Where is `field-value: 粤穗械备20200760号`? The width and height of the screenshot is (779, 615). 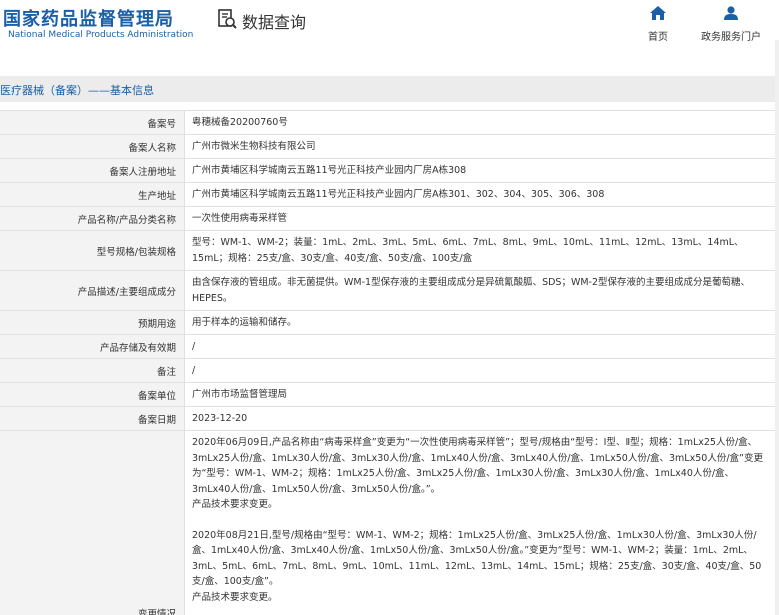
field-value: 粤穗械备20200760号 is located at coordinates (240, 122).